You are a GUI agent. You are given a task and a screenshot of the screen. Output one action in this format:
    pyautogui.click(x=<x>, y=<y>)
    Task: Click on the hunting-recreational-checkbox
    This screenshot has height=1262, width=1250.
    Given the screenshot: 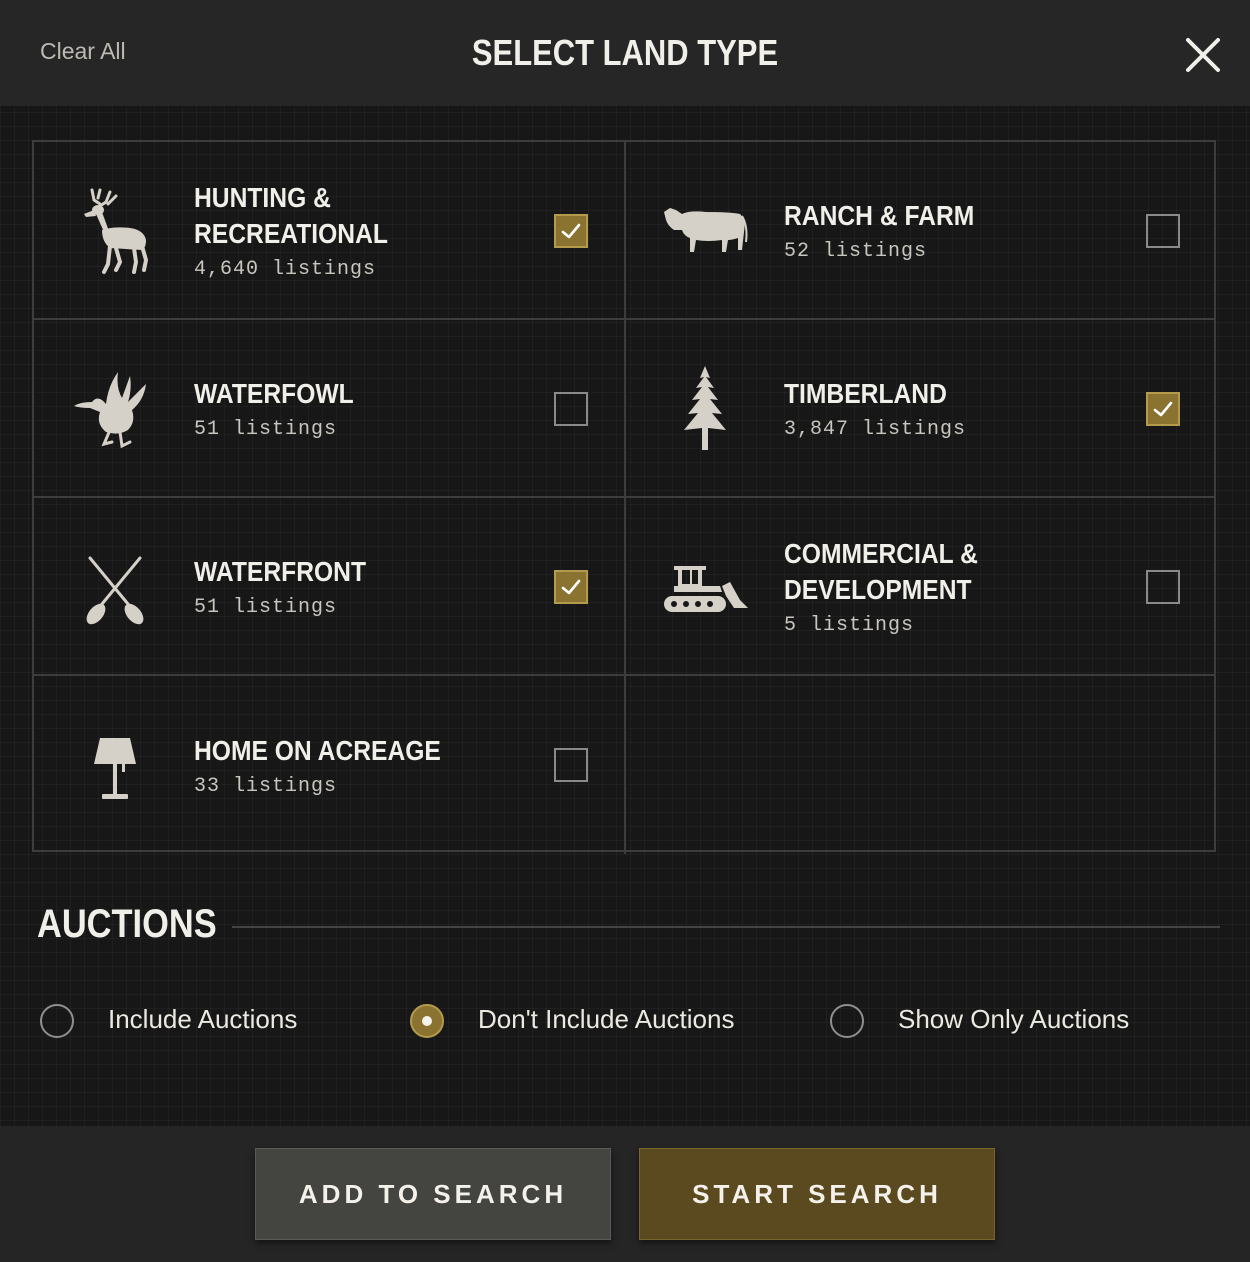 What is the action you would take?
    pyautogui.click(x=571, y=231)
    